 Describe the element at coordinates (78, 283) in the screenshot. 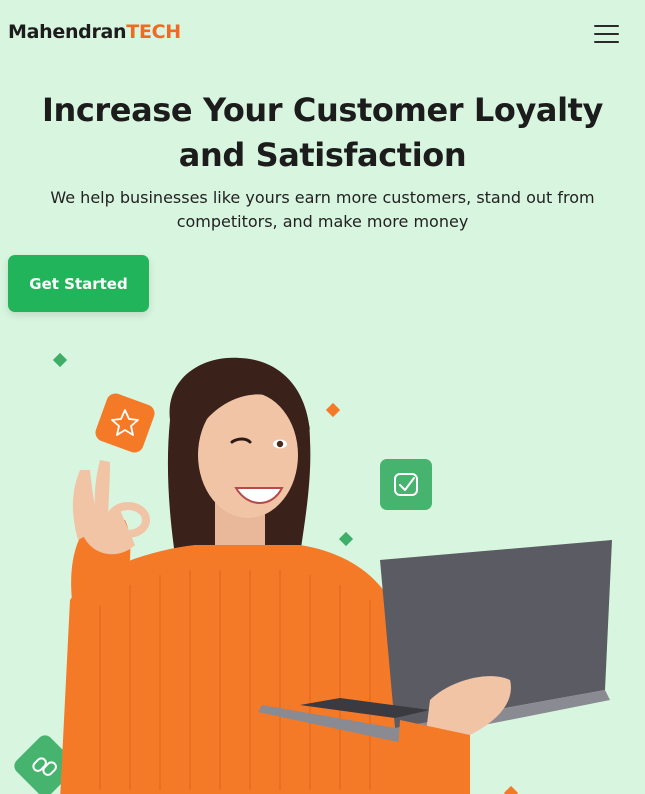

I see `get-started-button: Get Started` at that location.